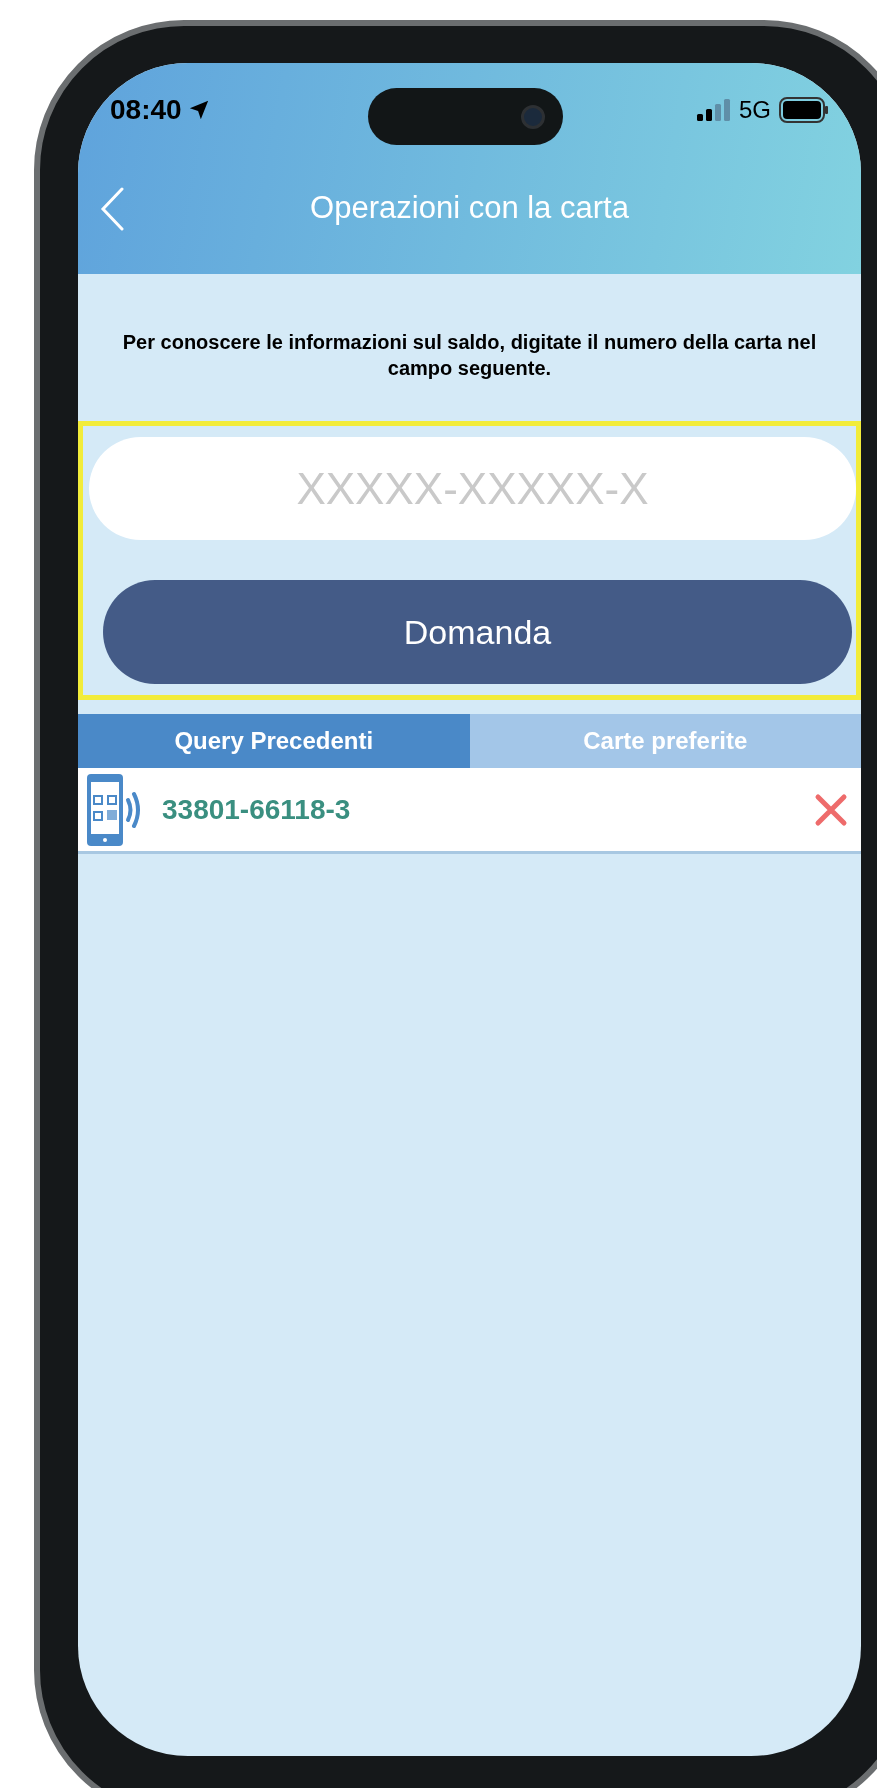  I want to click on camera-icon, so click(533, 116).